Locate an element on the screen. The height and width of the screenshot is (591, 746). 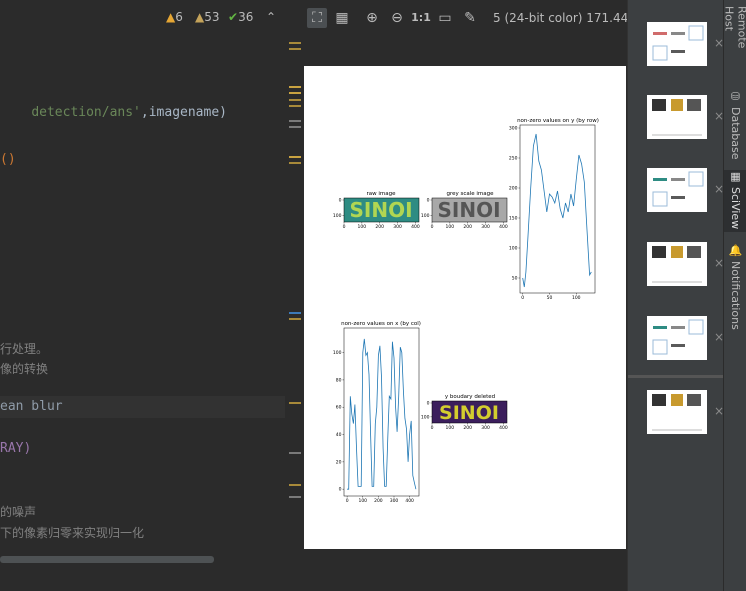
tab-sciview: ▦ SciView is located at coordinates (735, 201).